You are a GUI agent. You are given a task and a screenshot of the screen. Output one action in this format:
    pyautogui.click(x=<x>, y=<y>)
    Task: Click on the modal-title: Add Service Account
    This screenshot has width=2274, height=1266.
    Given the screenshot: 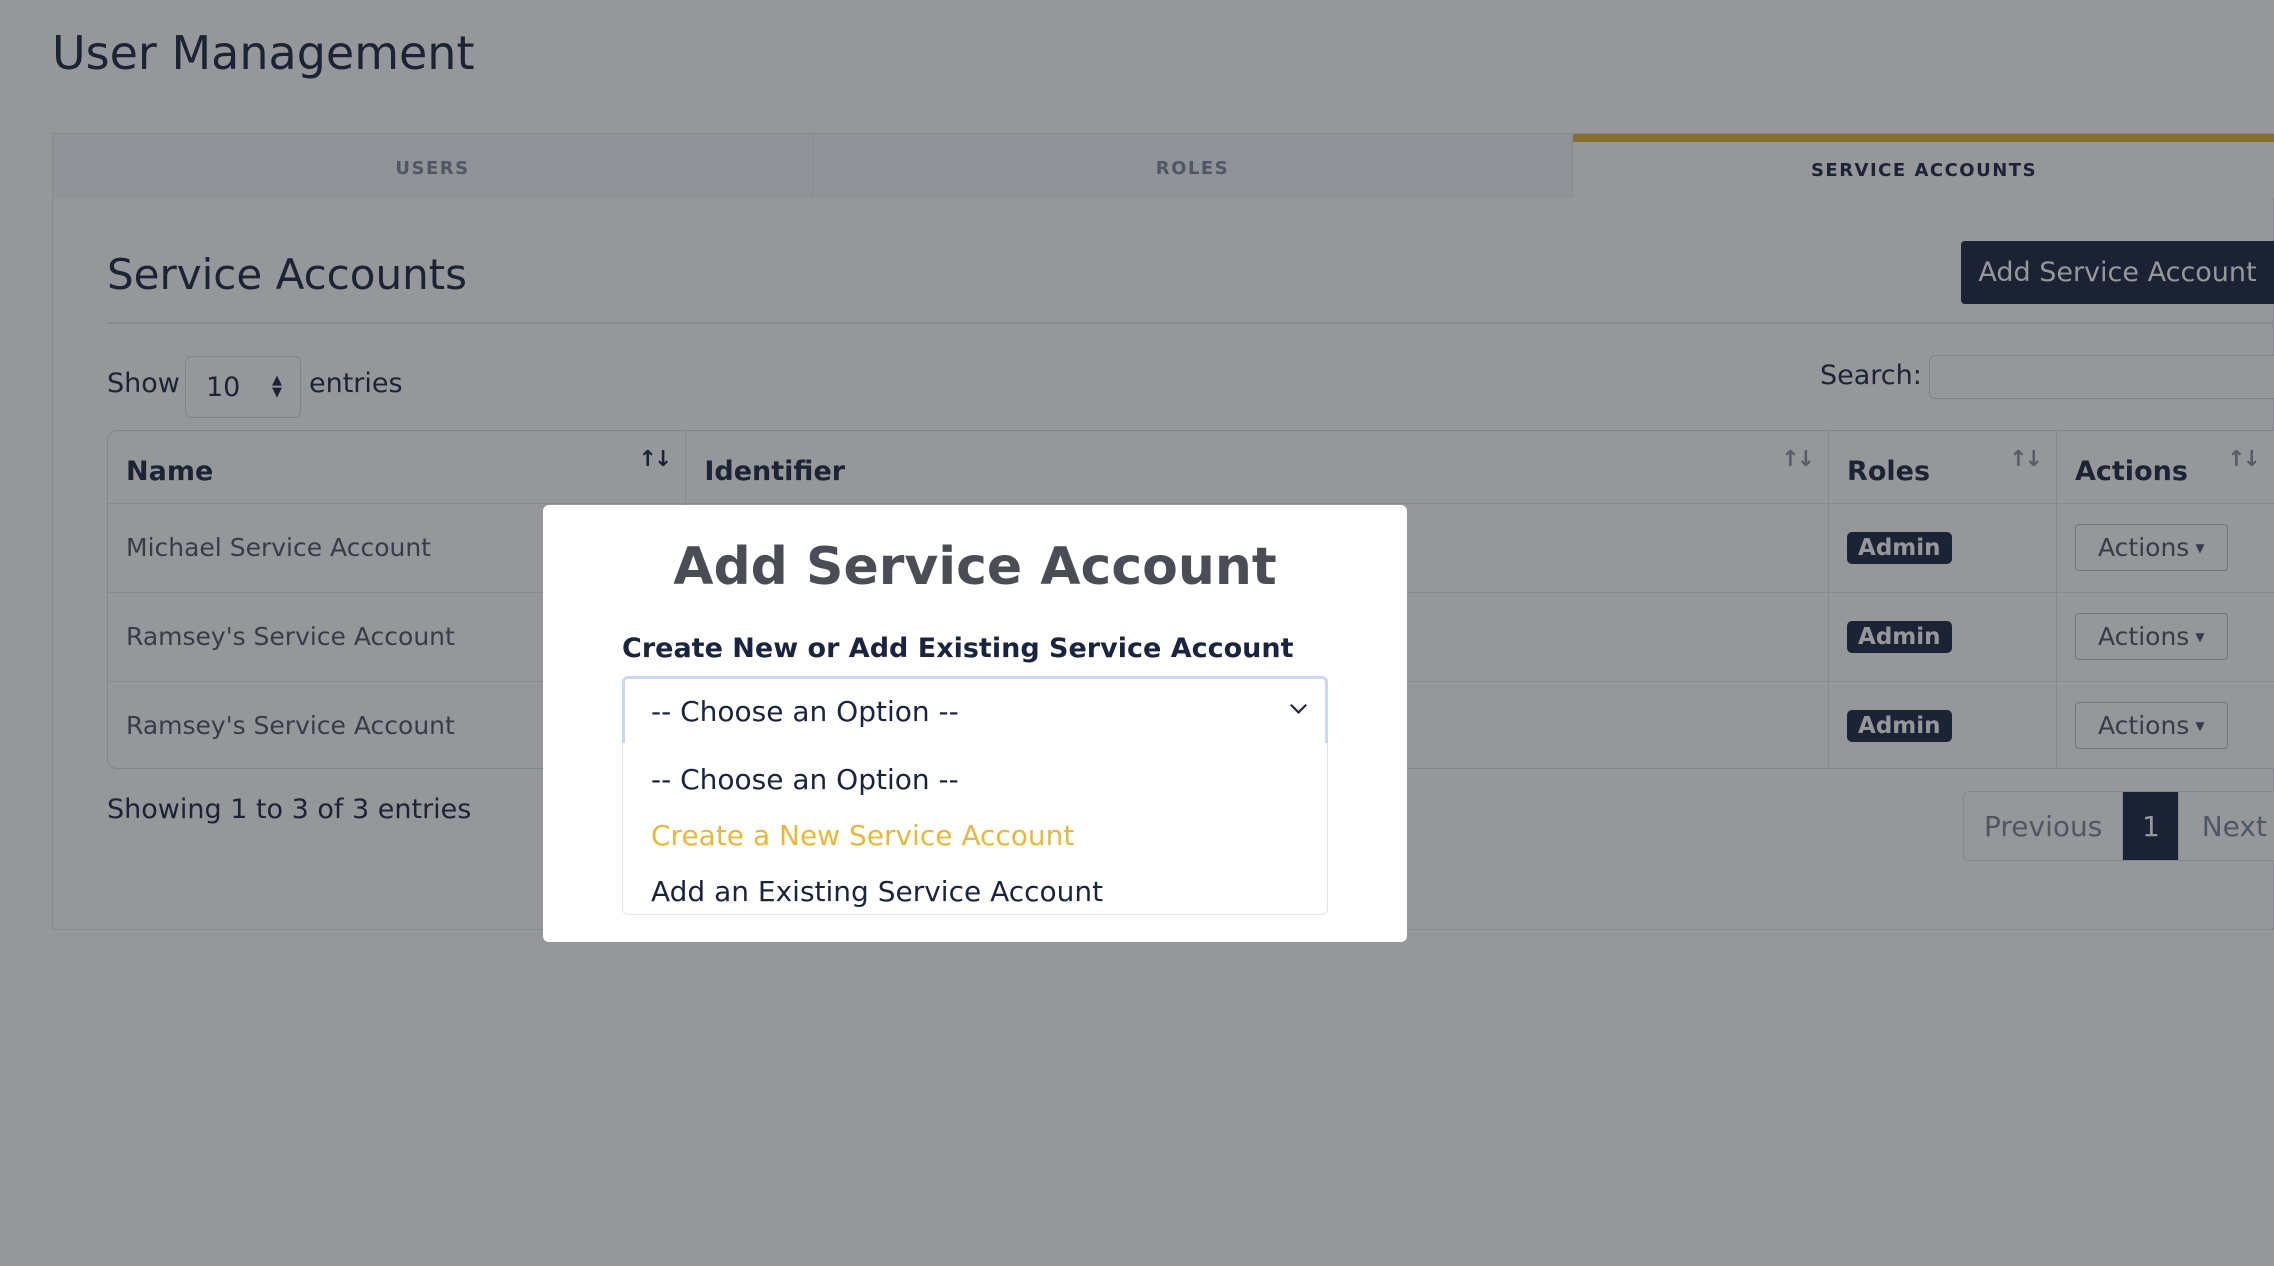 What is the action you would take?
    pyautogui.click(x=975, y=567)
    